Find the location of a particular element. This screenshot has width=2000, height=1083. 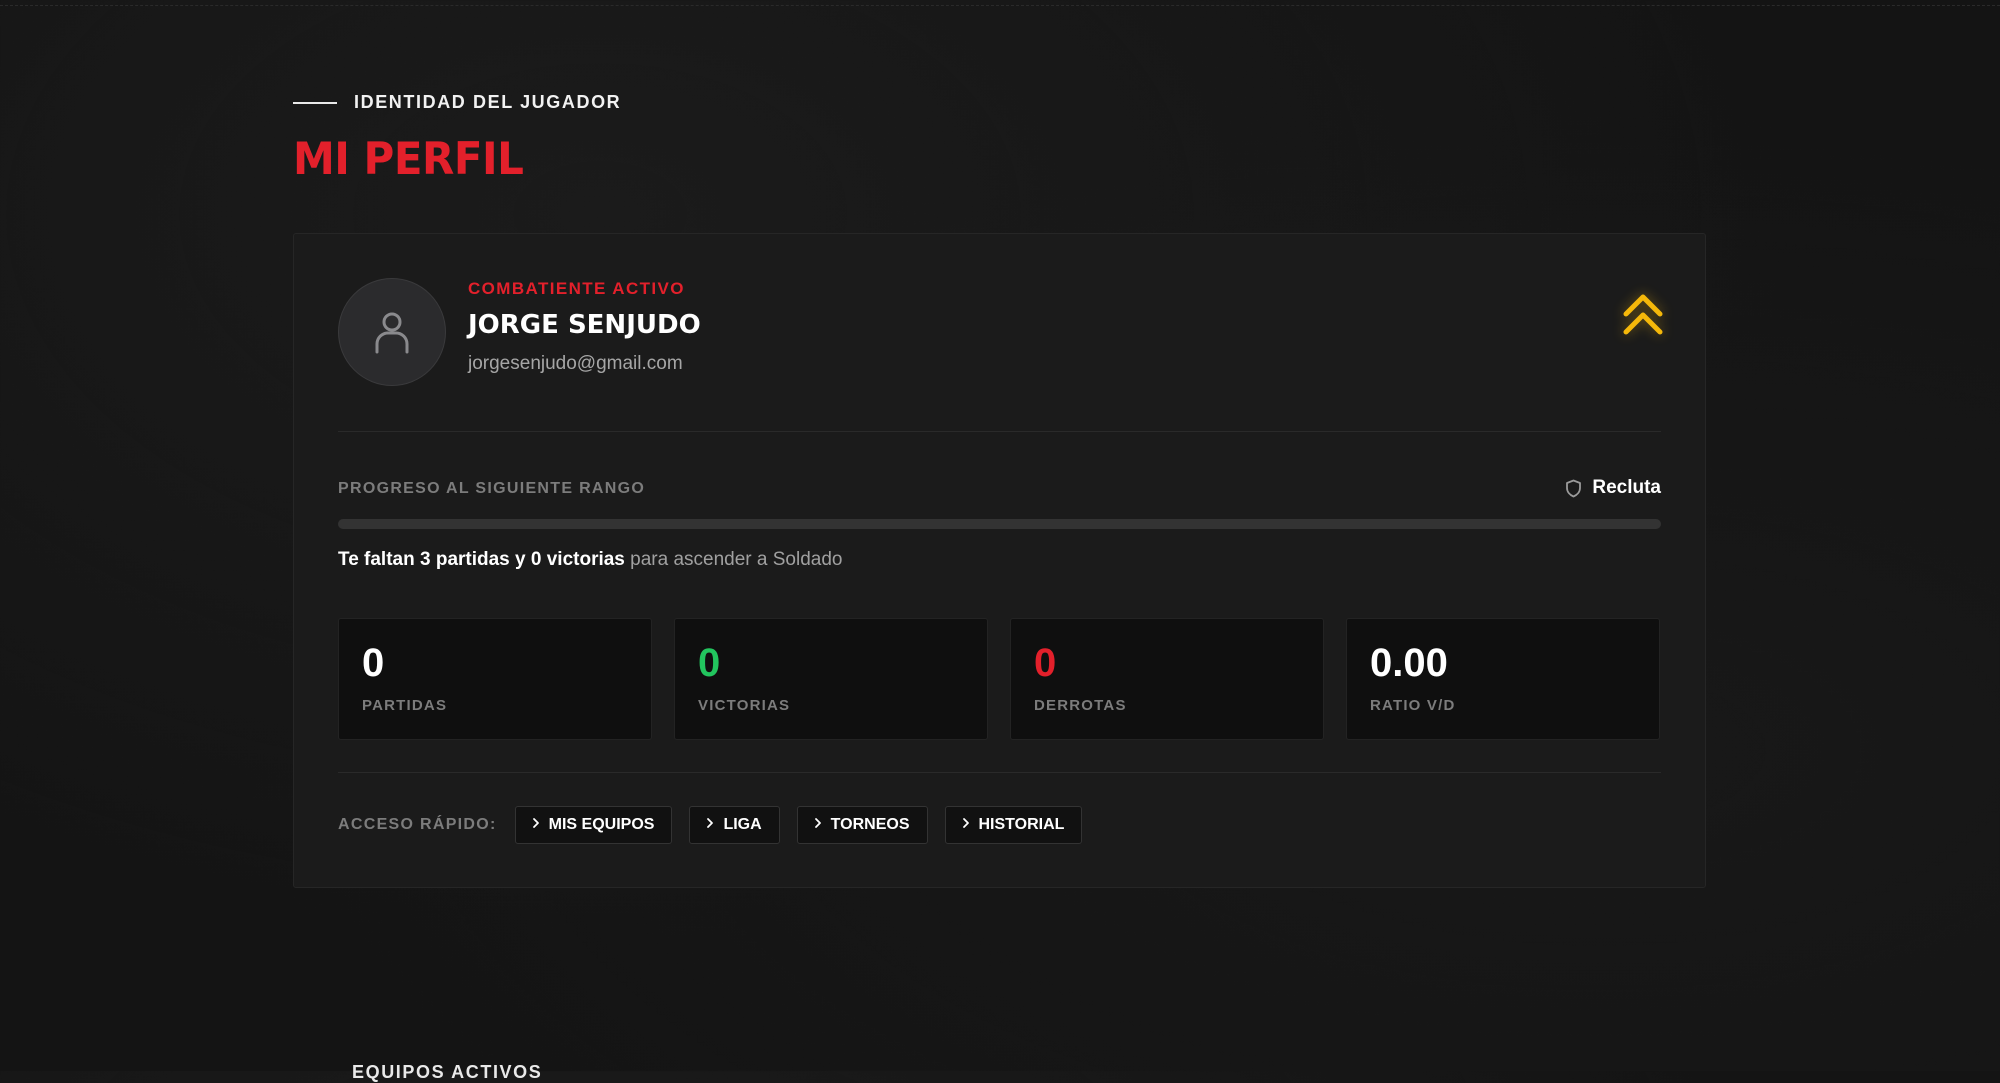

quick-link-label: HISTORIAL is located at coordinates (1021, 824).